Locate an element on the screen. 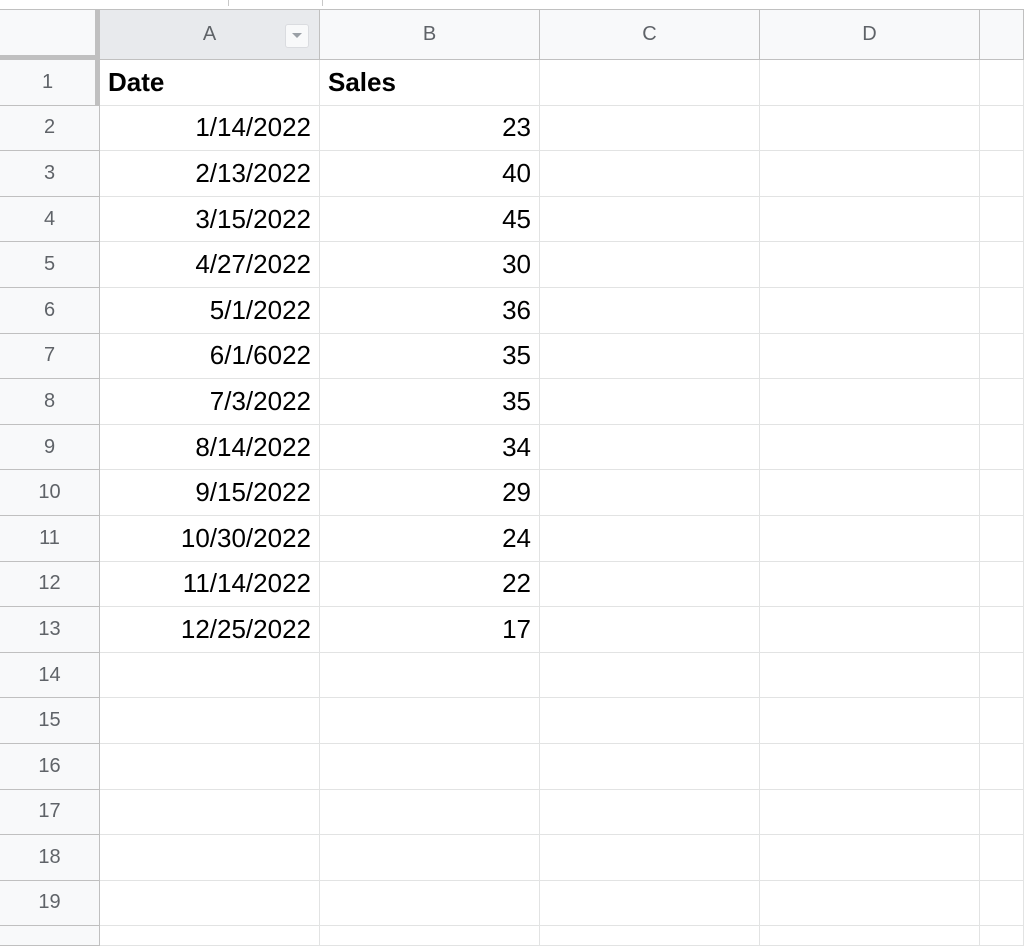 The width and height of the screenshot is (1024, 946). cell-c7 is located at coordinates (650, 356).